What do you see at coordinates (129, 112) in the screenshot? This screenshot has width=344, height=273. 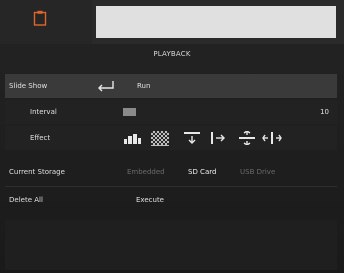 I see `interval-slider` at bounding box center [129, 112].